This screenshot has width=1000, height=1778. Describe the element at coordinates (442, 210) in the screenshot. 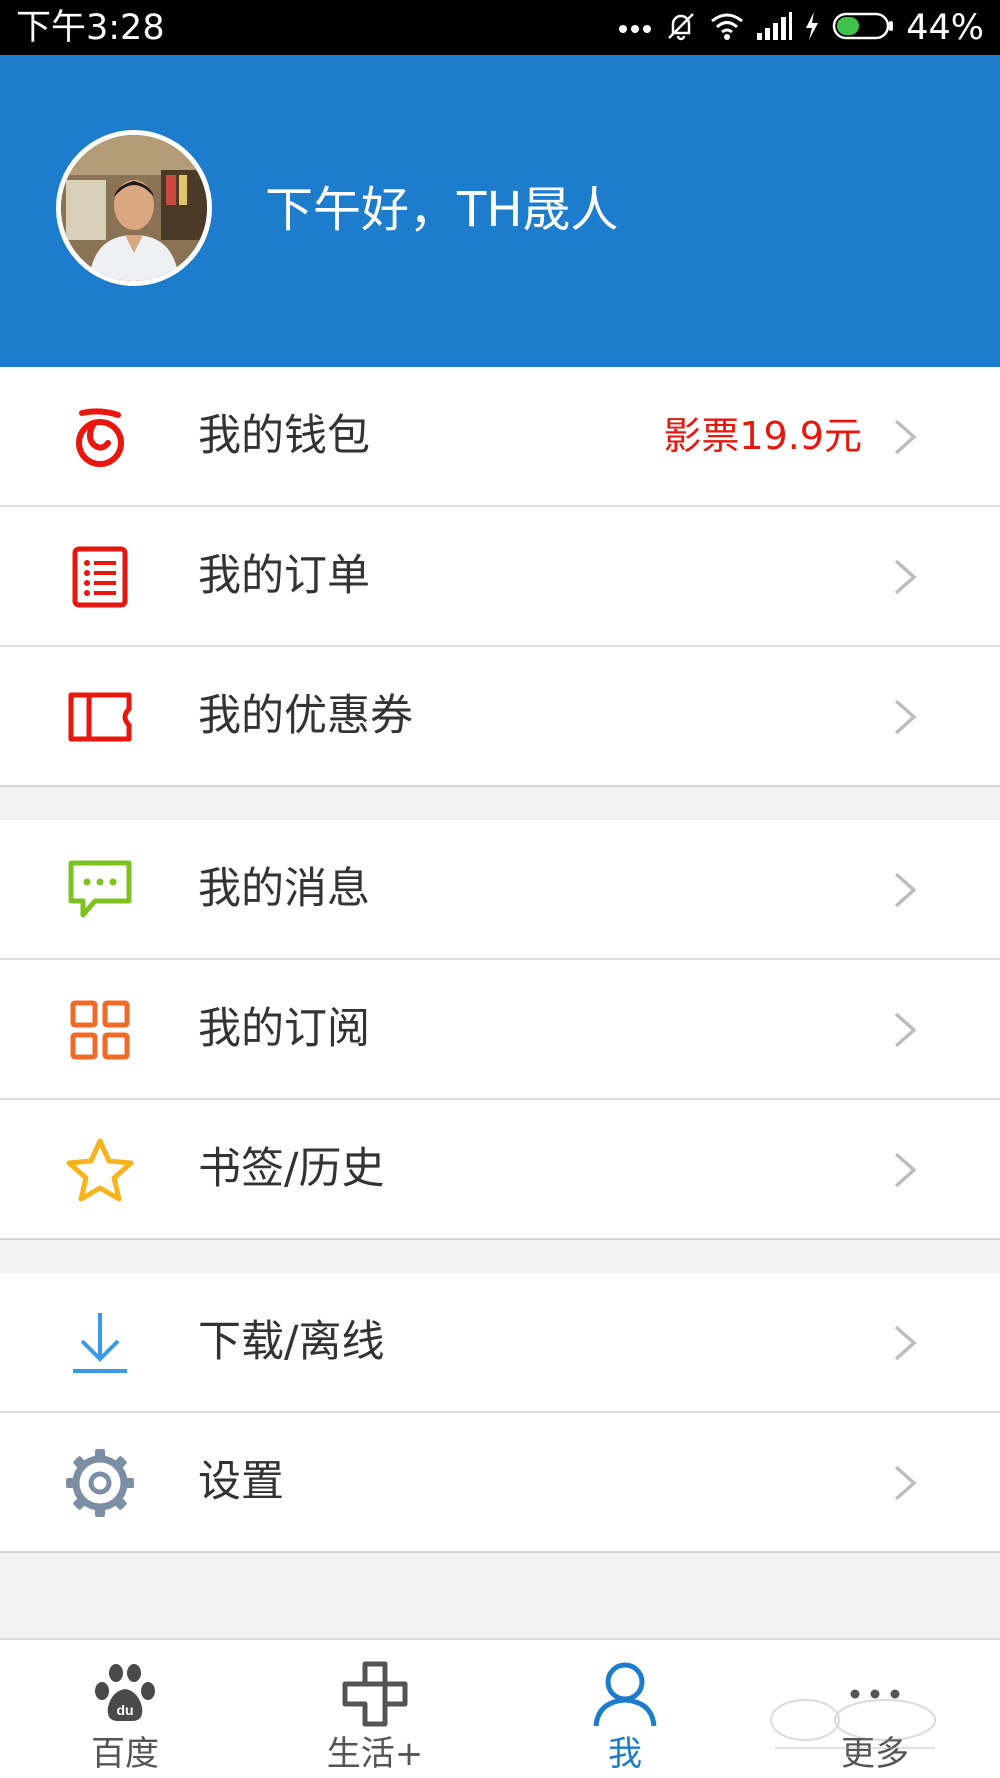

I see `greeting-text: 下午好，TH晟人` at that location.